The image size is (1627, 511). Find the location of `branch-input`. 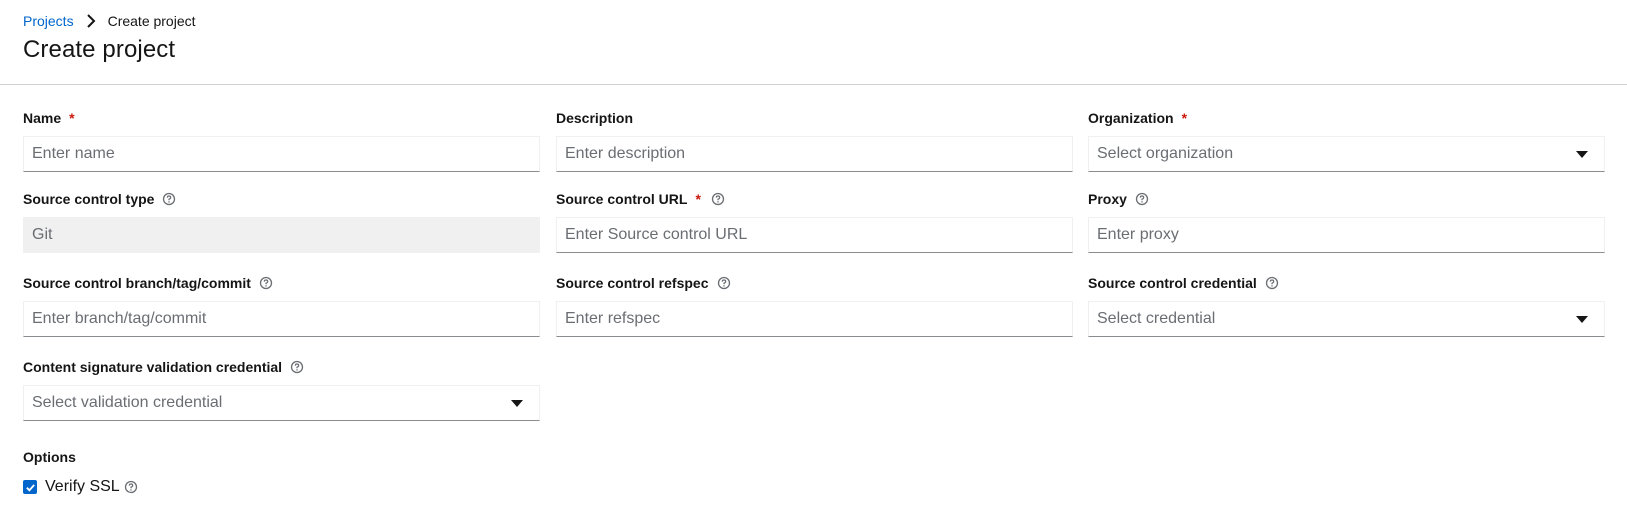

branch-input is located at coordinates (281, 319).